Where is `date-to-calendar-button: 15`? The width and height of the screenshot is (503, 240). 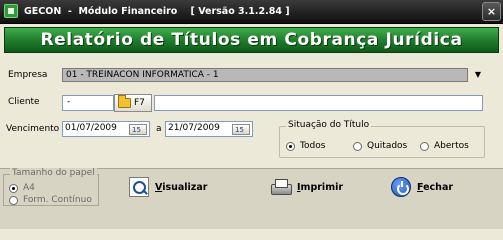 date-to-calendar-button: 15 is located at coordinates (241, 129).